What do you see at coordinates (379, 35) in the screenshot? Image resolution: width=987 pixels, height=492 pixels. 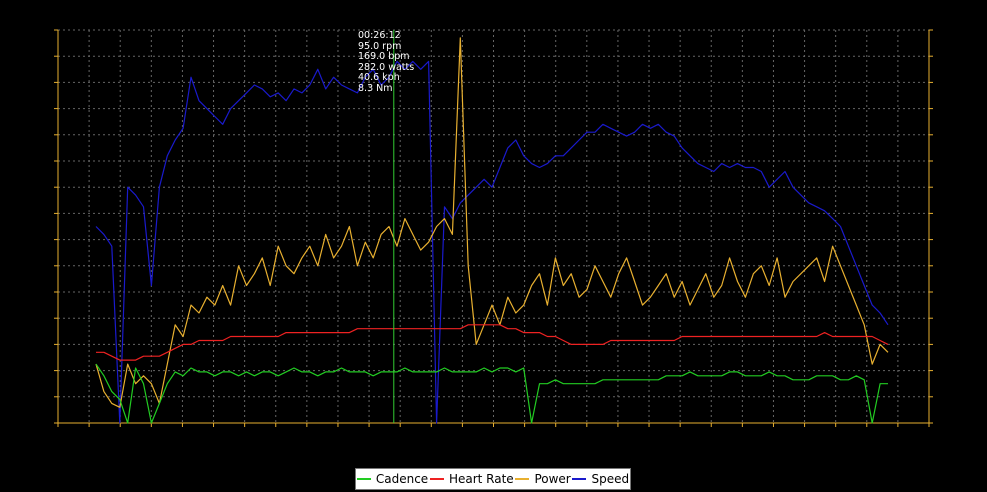 I see `readout-time: 00:26:12` at bounding box center [379, 35].